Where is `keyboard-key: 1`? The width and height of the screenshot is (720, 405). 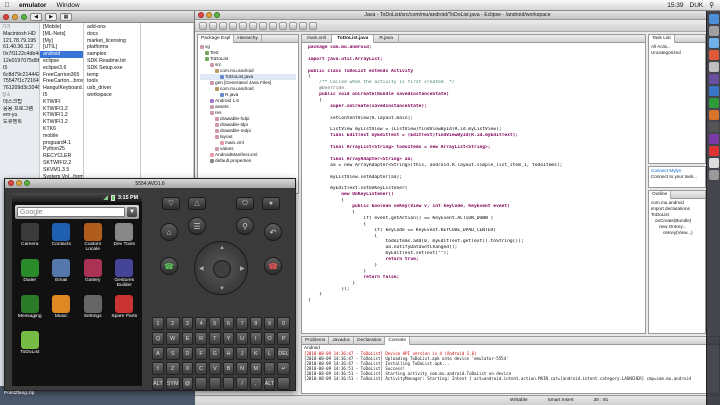
keyboard-key: 1 is located at coordinates (158, 323).